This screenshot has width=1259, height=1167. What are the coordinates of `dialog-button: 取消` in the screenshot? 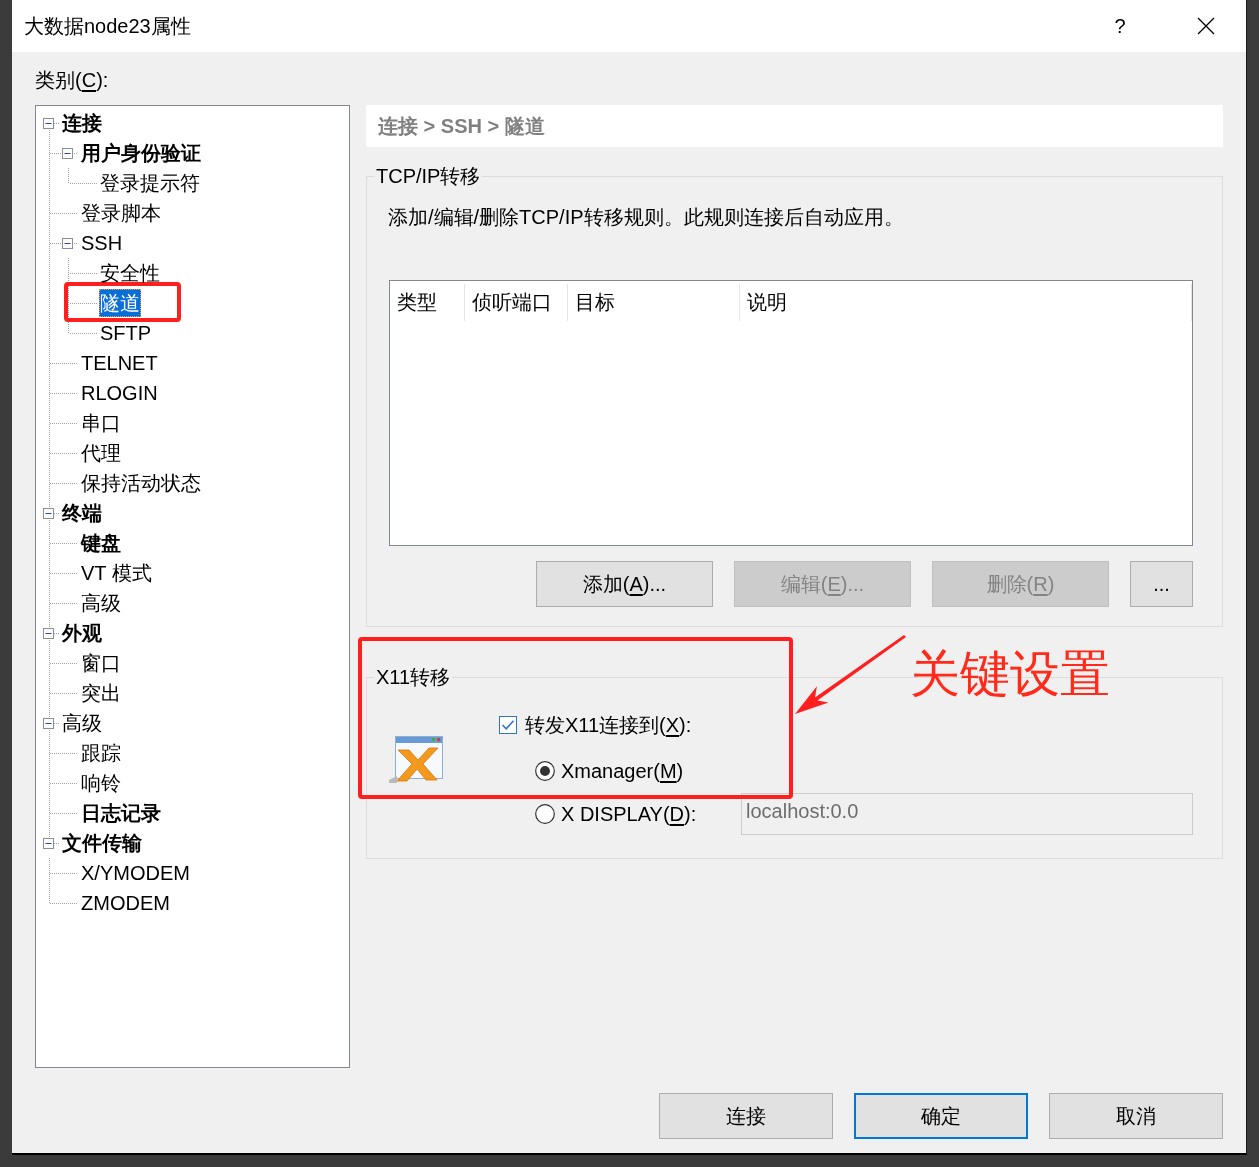 It's located at (1136, 1116).